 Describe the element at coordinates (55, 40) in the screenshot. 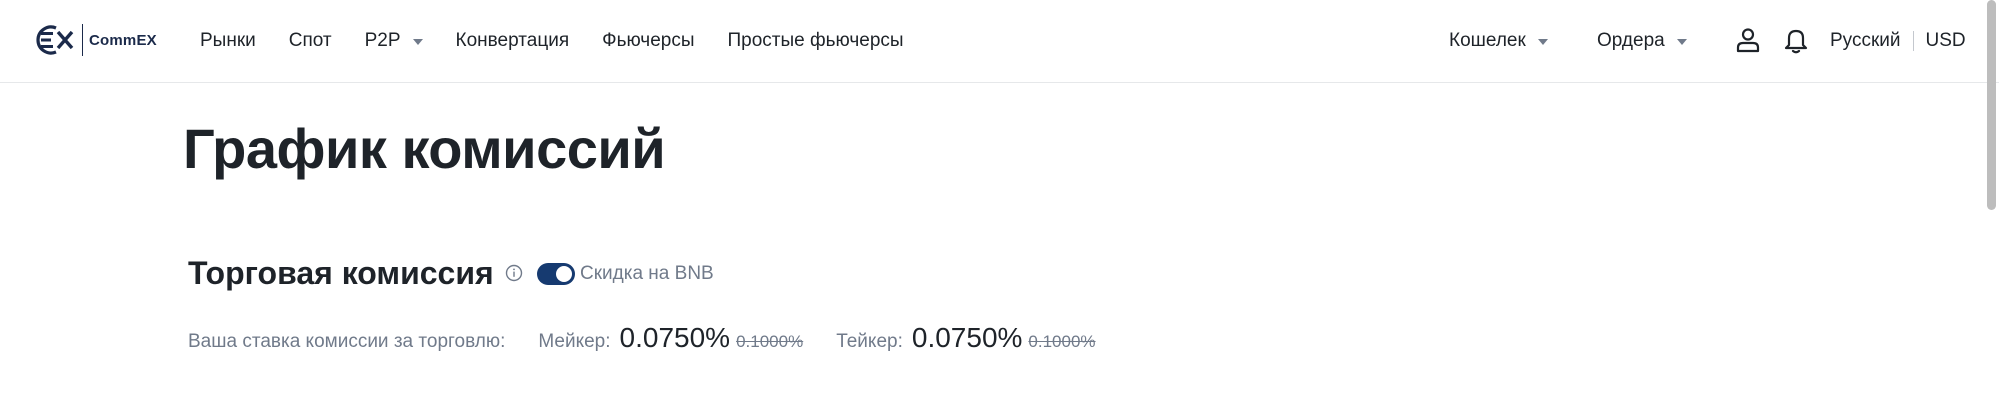

I see `commex-logo-icon` at that location.